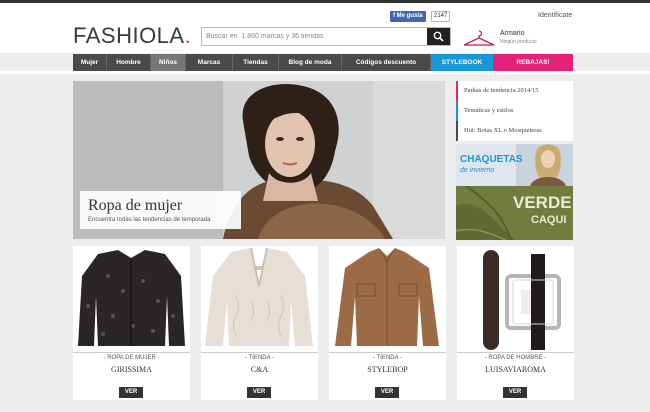 The height and width of the screenshot is (412, 650). What do you see at coordinates (259, 369) in the screenshot?
I see `product-name: C&A` at bounding box center [259, 369].